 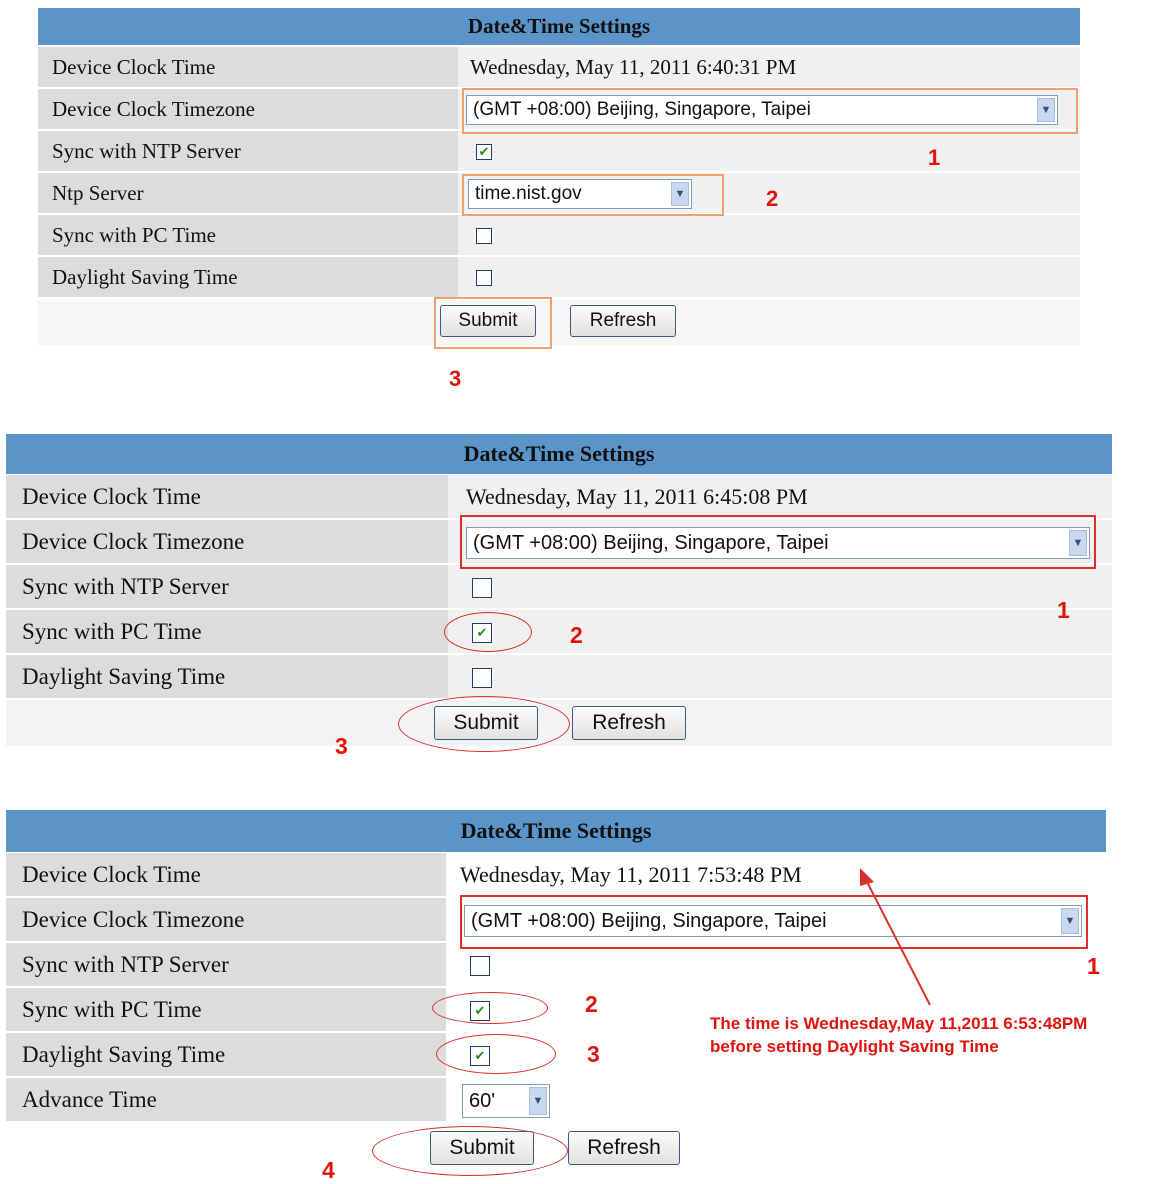 What do you see at coordinates (776, 965) in the screenshot?
I see `sync-ntp-cell` at bounding box center [776, 965].